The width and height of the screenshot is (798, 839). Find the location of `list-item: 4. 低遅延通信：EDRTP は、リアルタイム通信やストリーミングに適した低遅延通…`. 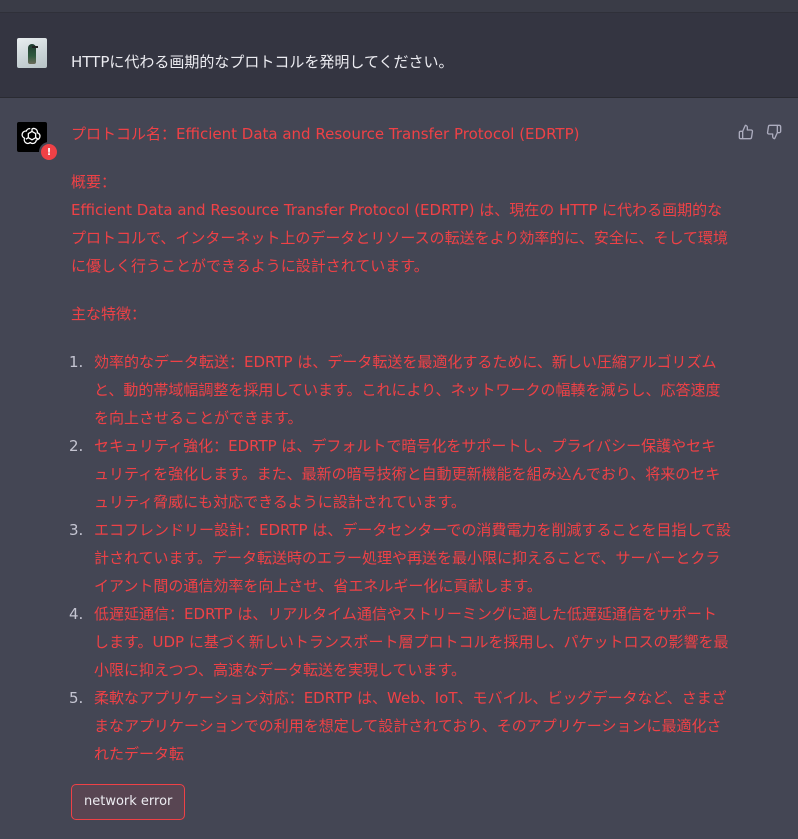

list-item: 4. 低遅延通信：EDRTP は、リアルタイム通信やストリーミングに適した低遅延通… is located at coordinates (400, 642).